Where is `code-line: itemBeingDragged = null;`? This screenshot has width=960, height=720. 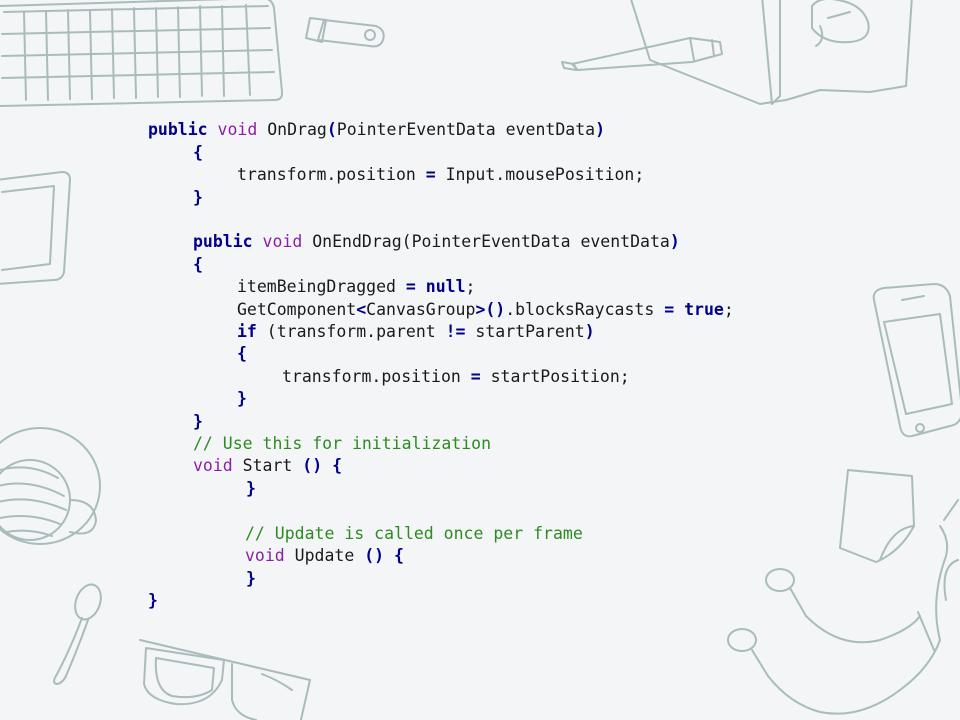
code-line: itemBeingDragged = null; is located at coordinates (356, 287).